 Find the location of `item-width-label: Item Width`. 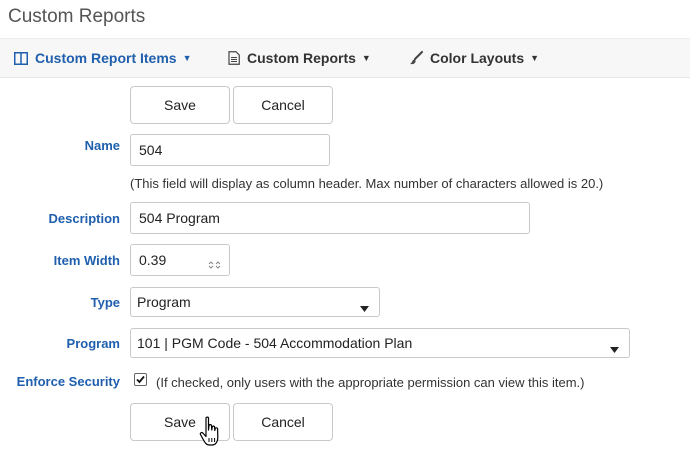

item-width-label: Item Width is located at coordinates (86, 260).